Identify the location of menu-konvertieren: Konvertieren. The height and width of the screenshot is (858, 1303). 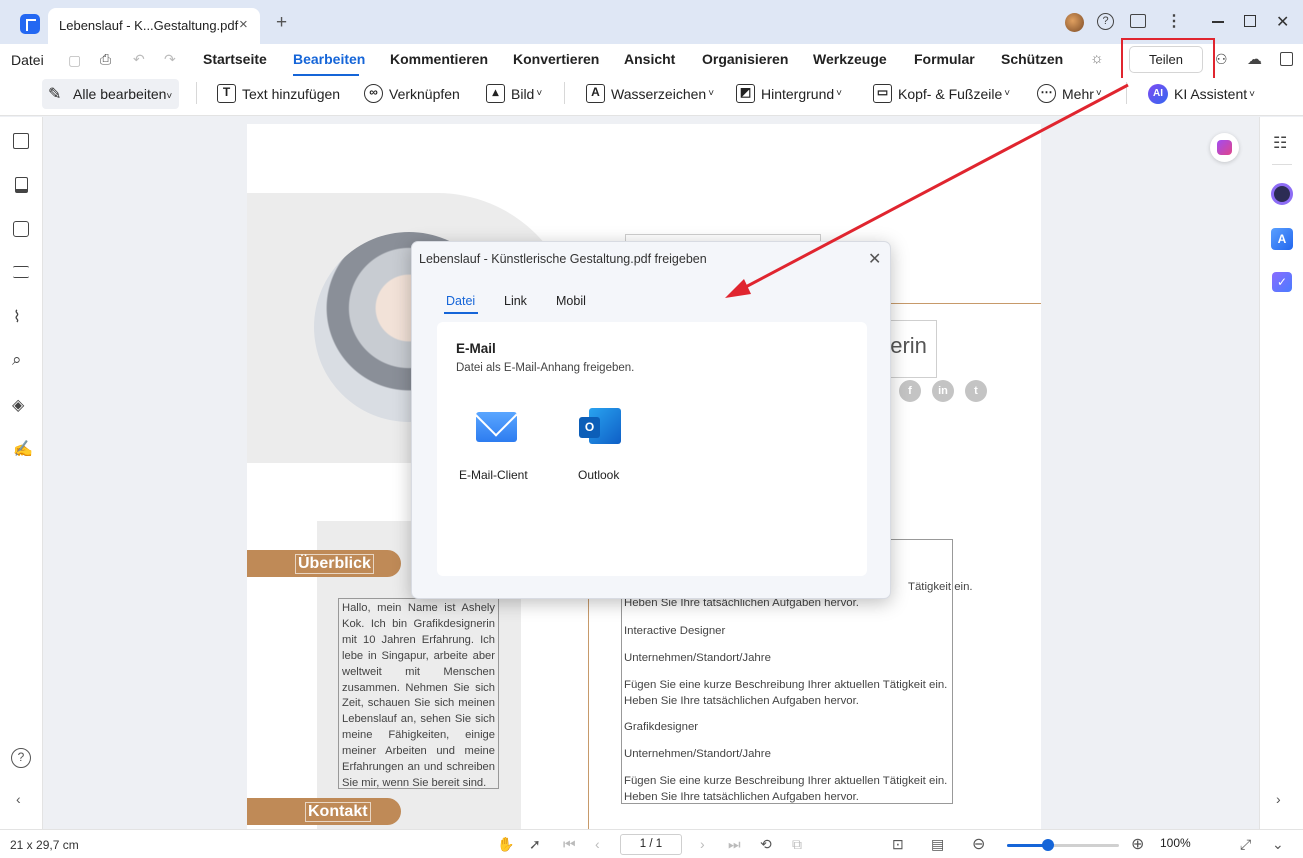
(556, 59).